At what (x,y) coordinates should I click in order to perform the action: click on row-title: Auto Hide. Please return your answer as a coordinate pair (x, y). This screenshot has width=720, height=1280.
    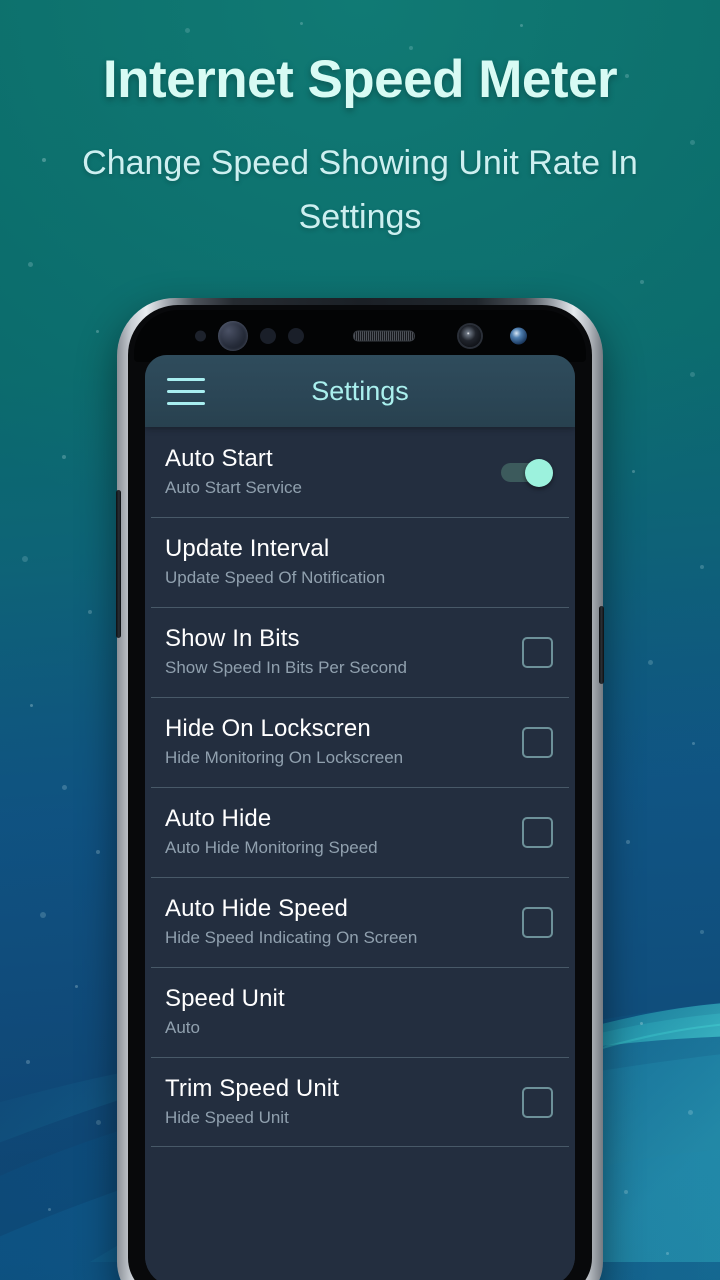
    Looking at the image, I should click on (218, 819).